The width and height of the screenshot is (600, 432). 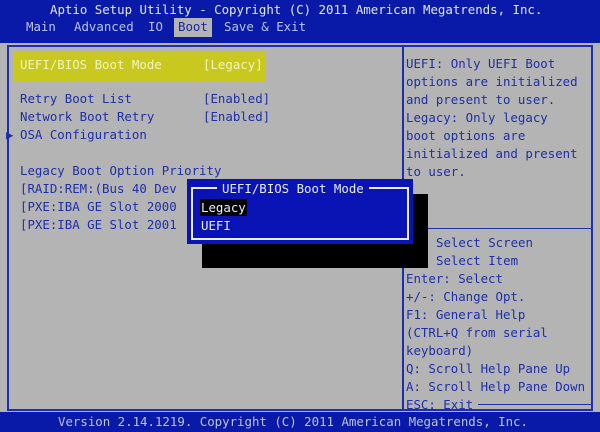 I want to click on tab-boot: Boot, so click(x=193, y=27).